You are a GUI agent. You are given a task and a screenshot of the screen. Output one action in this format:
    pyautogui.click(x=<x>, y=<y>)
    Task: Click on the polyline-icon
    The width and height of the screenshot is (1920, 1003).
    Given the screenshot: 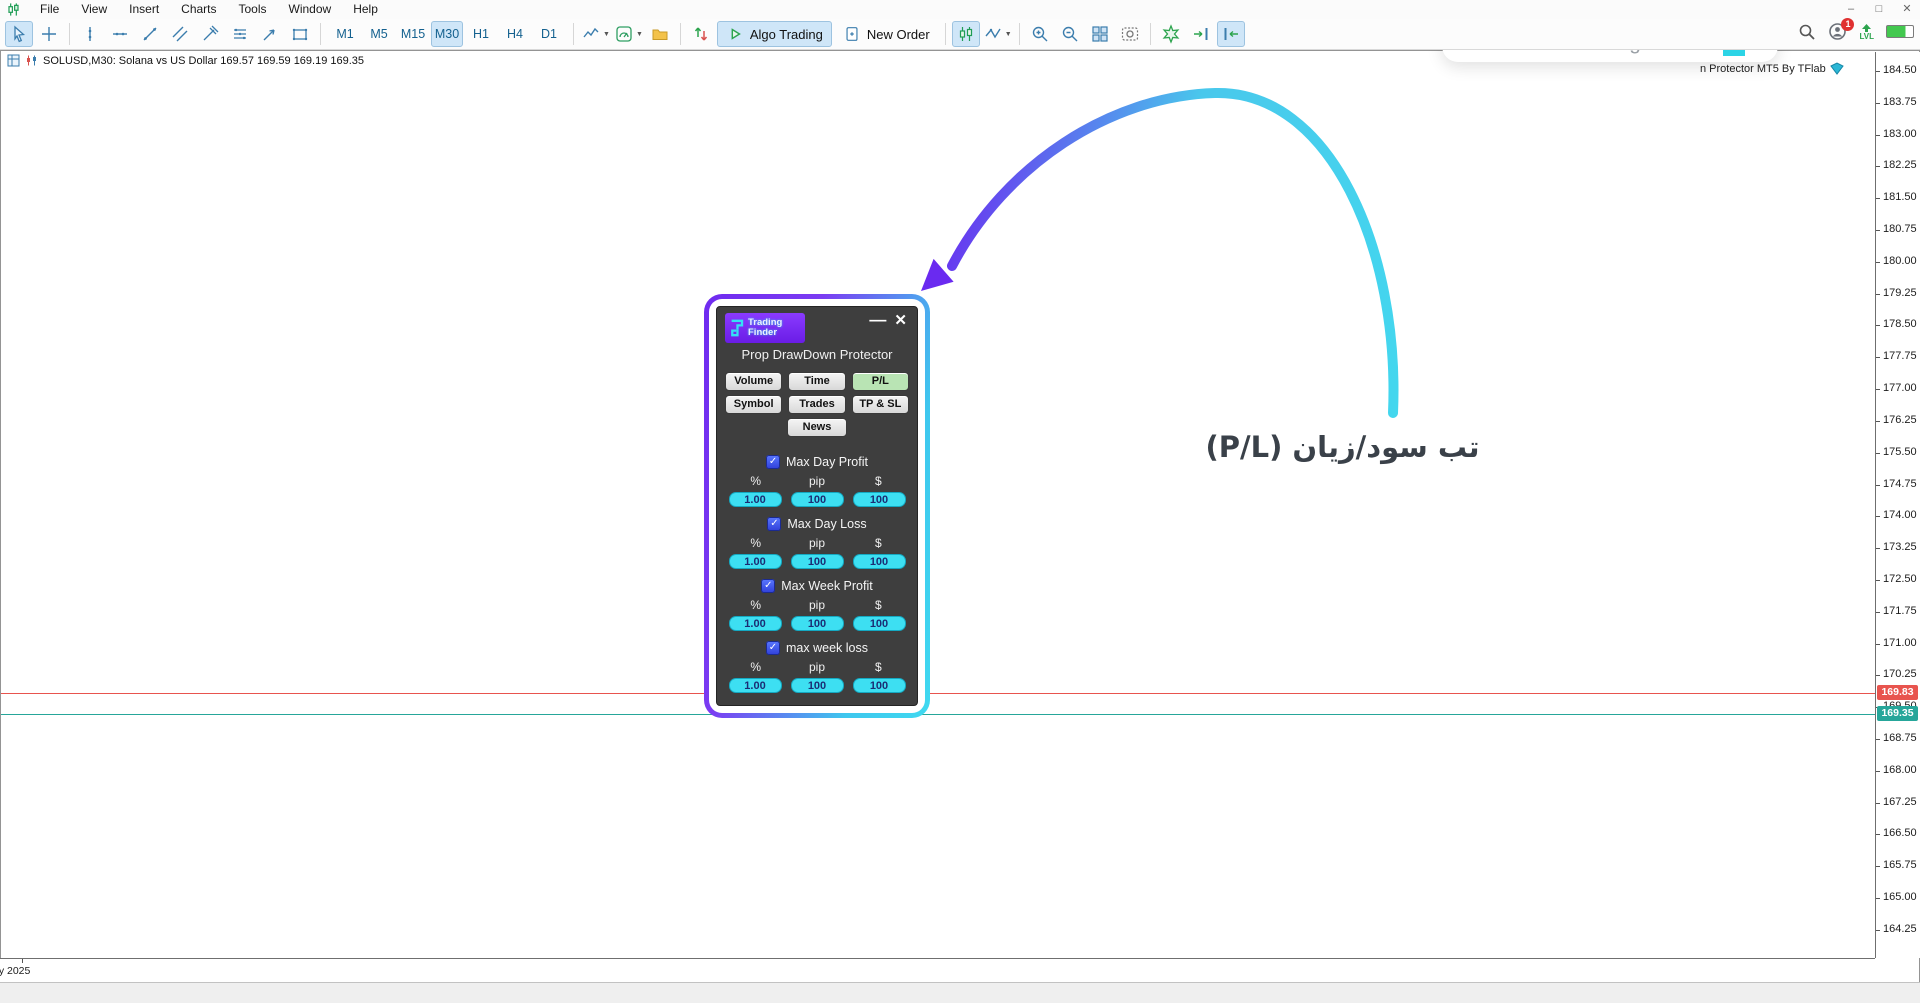 What is the action you would take?
    pyautogui.click(x=993, y=33)
    